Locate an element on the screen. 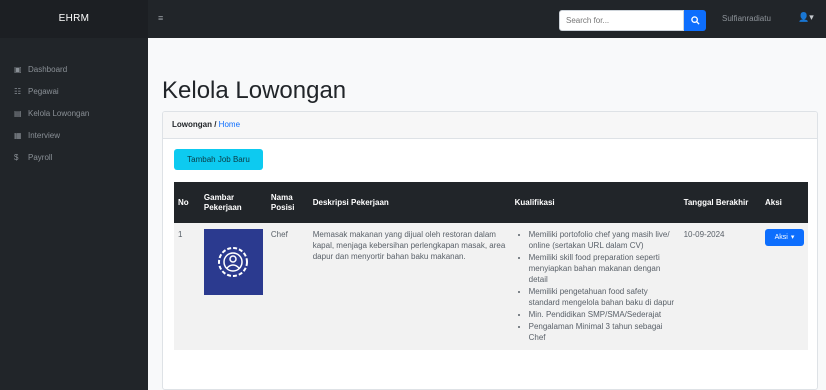 Image resolution: width=826 pixels, height=390 pixels. breadcrumb-home-link: Home is located at coordinates (229, 124).